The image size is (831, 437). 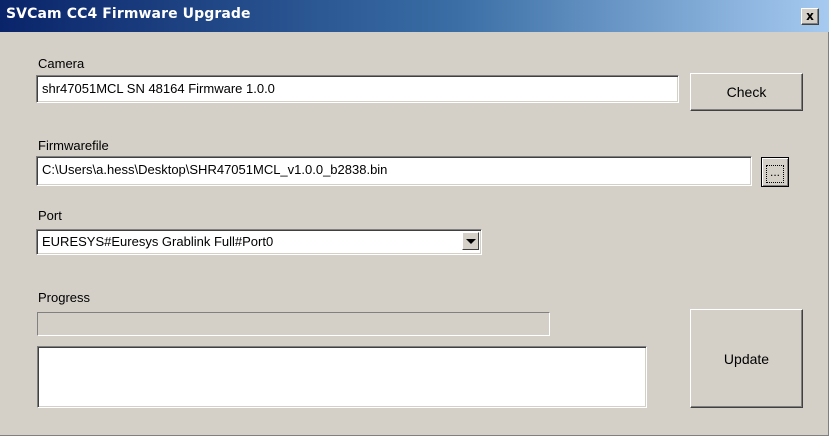 What do you see at coordinates (746, 358) in the screenshot?
I see `update-button: Update` at bounding box center [746, 358].